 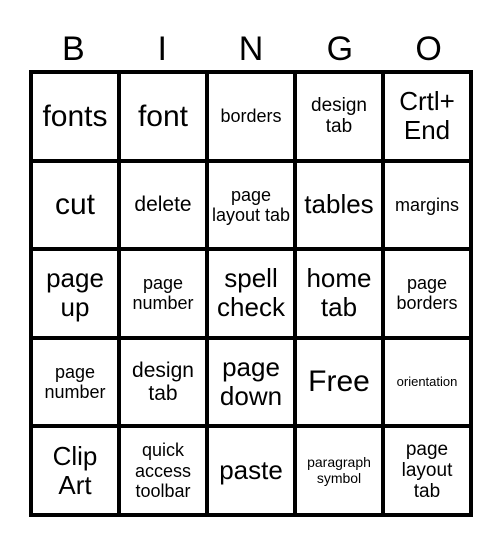 I want to click on header-letter-n: N, so click(x=251, y=49).